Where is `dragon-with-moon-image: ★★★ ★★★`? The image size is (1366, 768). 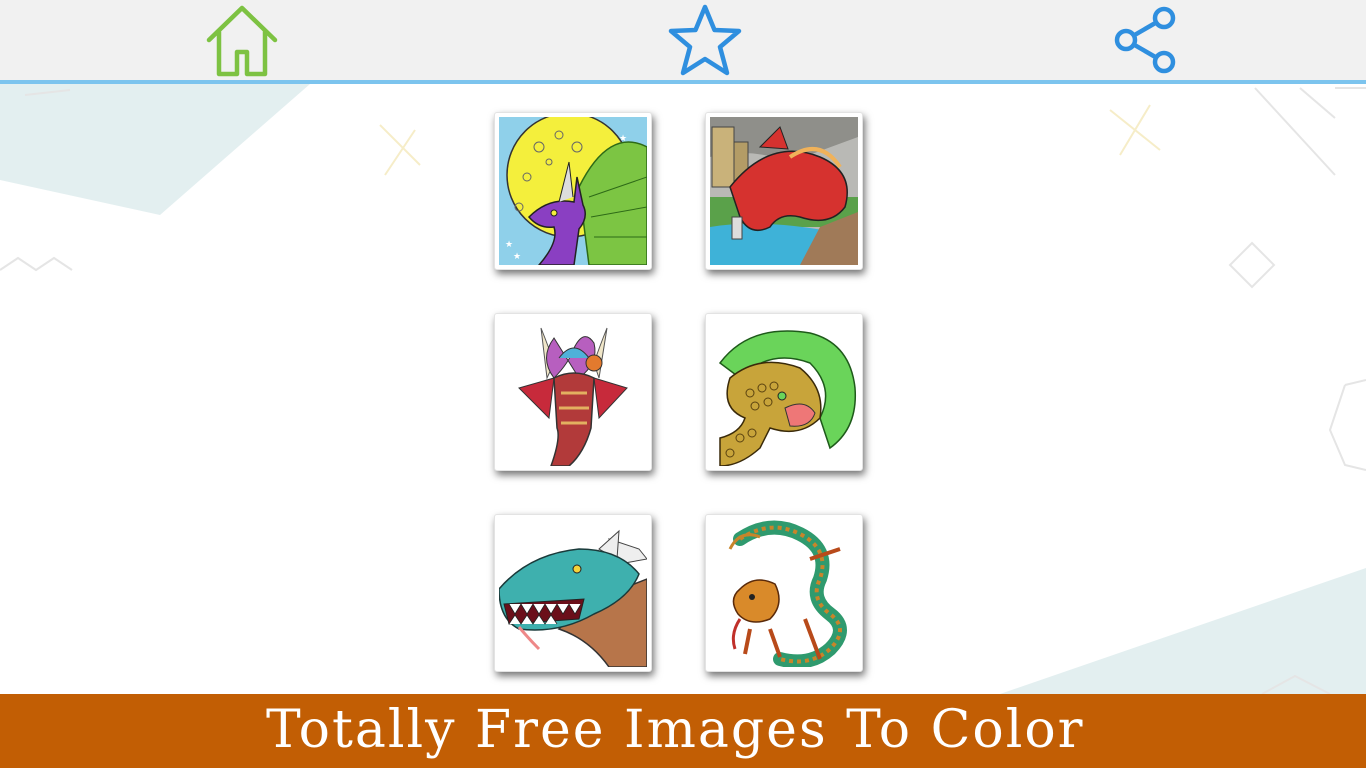
dragon-with-moon-image: ★★★ ★★★ is located at coordinates (573, 191).